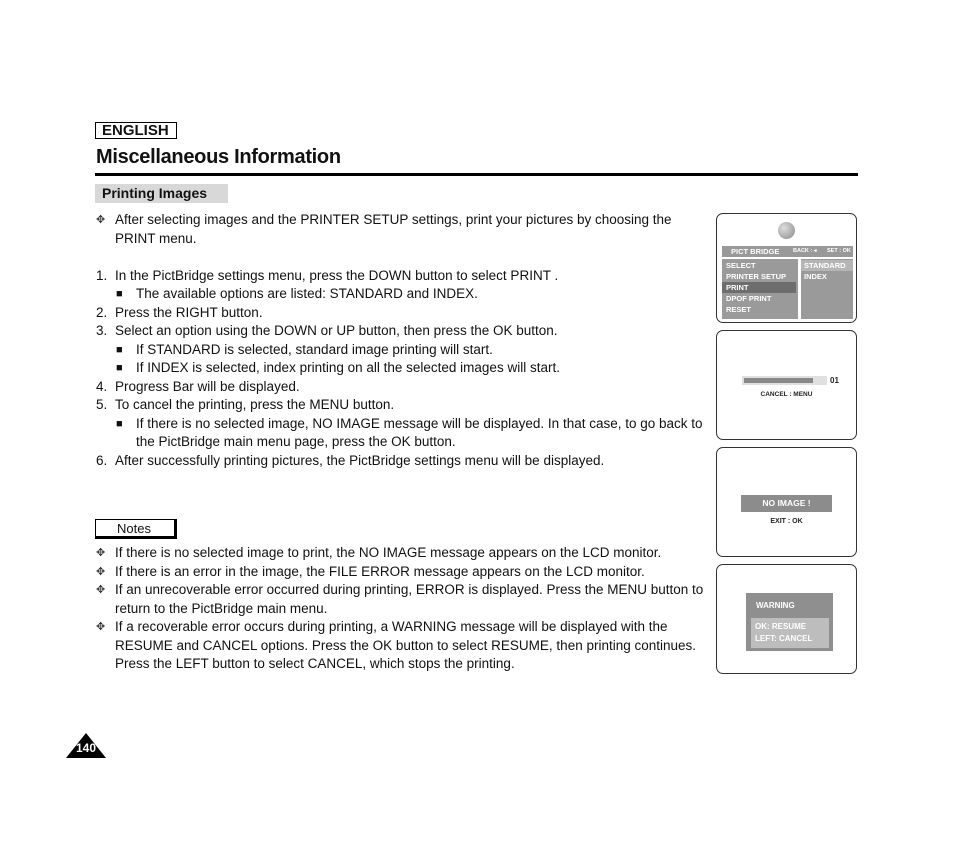  I want to click on lcd-progress: 01 CANCEL : MENU, so click(786, 385).